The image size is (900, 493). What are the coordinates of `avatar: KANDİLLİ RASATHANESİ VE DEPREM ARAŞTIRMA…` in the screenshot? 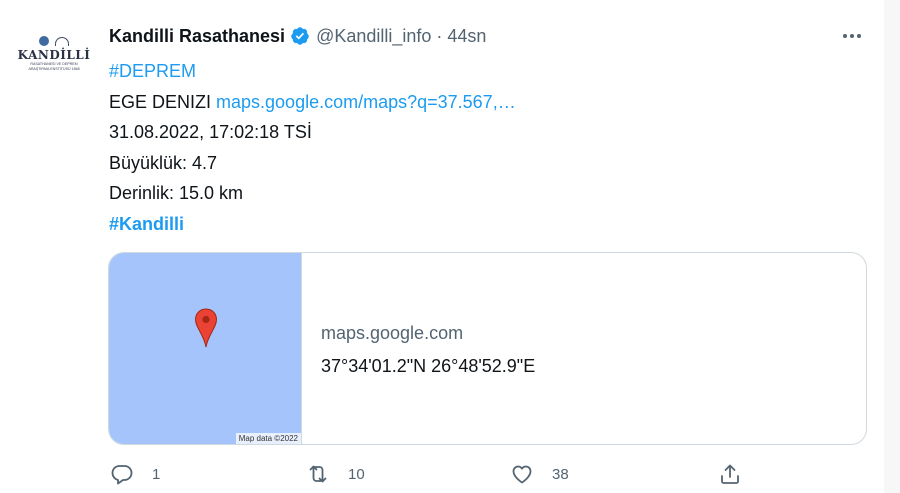 It's located at (54, 54).